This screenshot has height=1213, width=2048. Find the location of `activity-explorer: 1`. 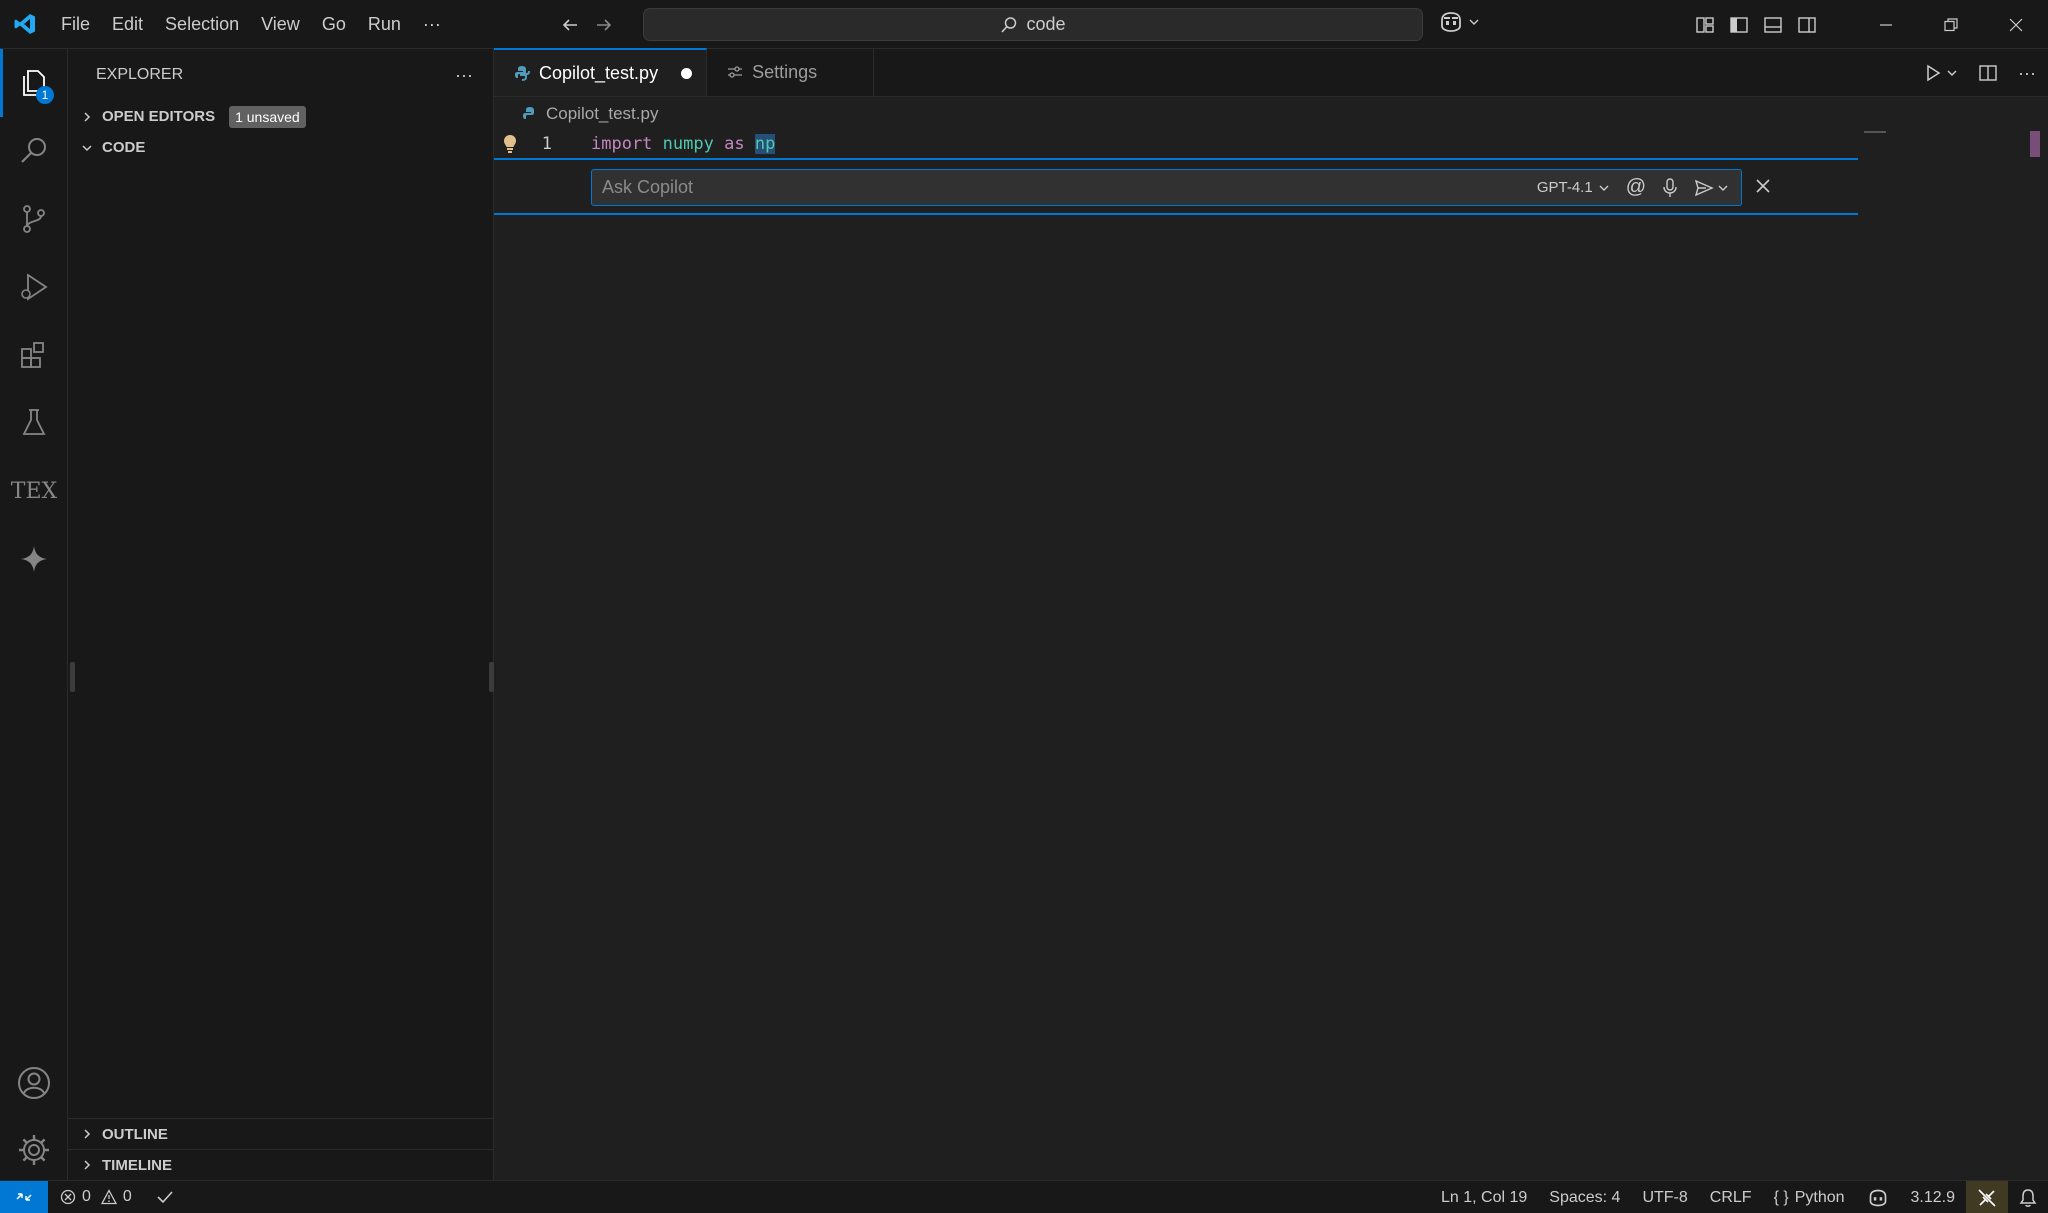

activity-explorer: 1 is located at coordinates (34, 83).